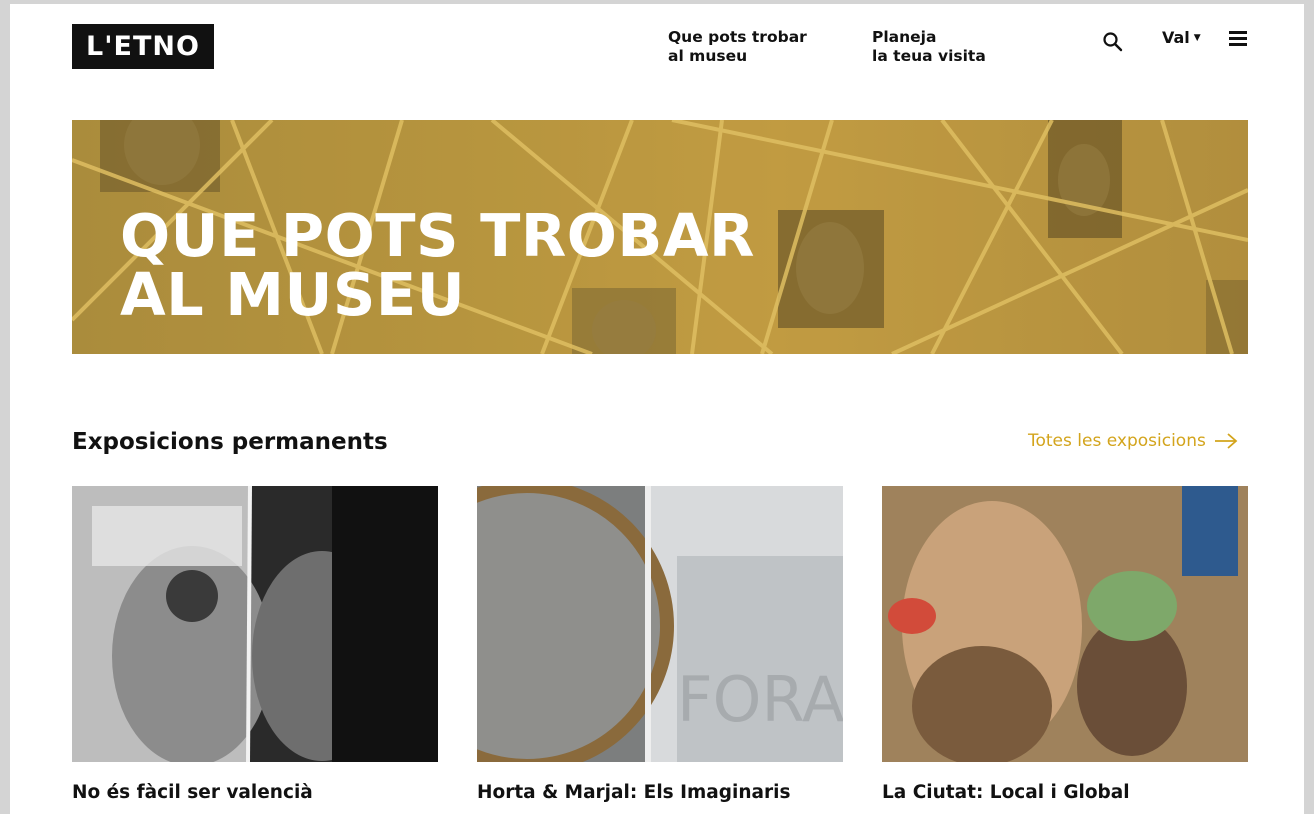 Image resolution: width=1314 pixels, height=814 pixels. Describe the element at coordinates (1176, 37) in the screenshot. I see `language-label: Val` at that location.